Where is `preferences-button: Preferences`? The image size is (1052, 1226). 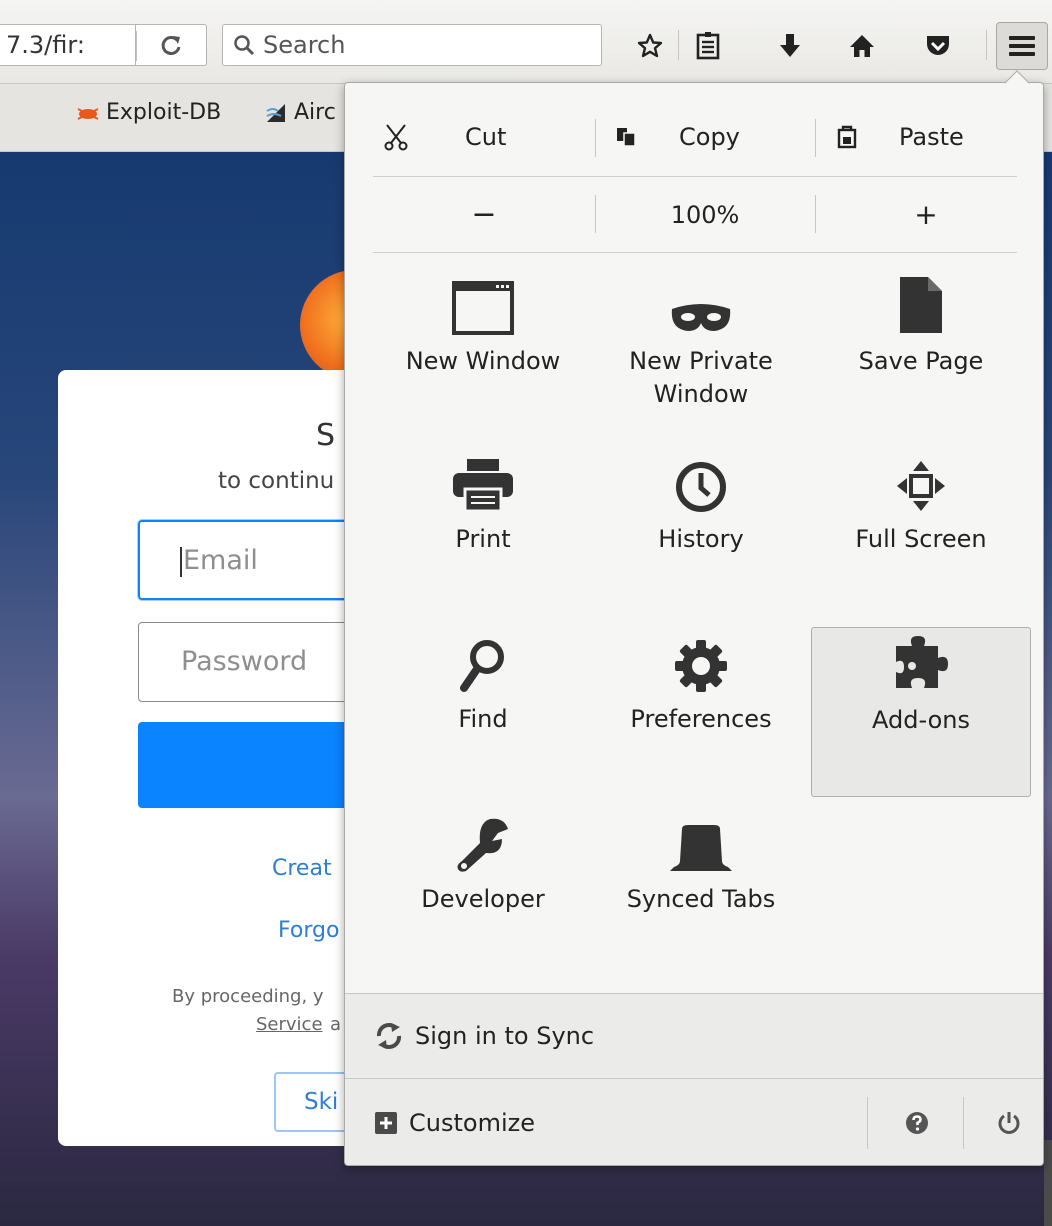
preferences-button: Preferences is located at coordinates (701, 712).